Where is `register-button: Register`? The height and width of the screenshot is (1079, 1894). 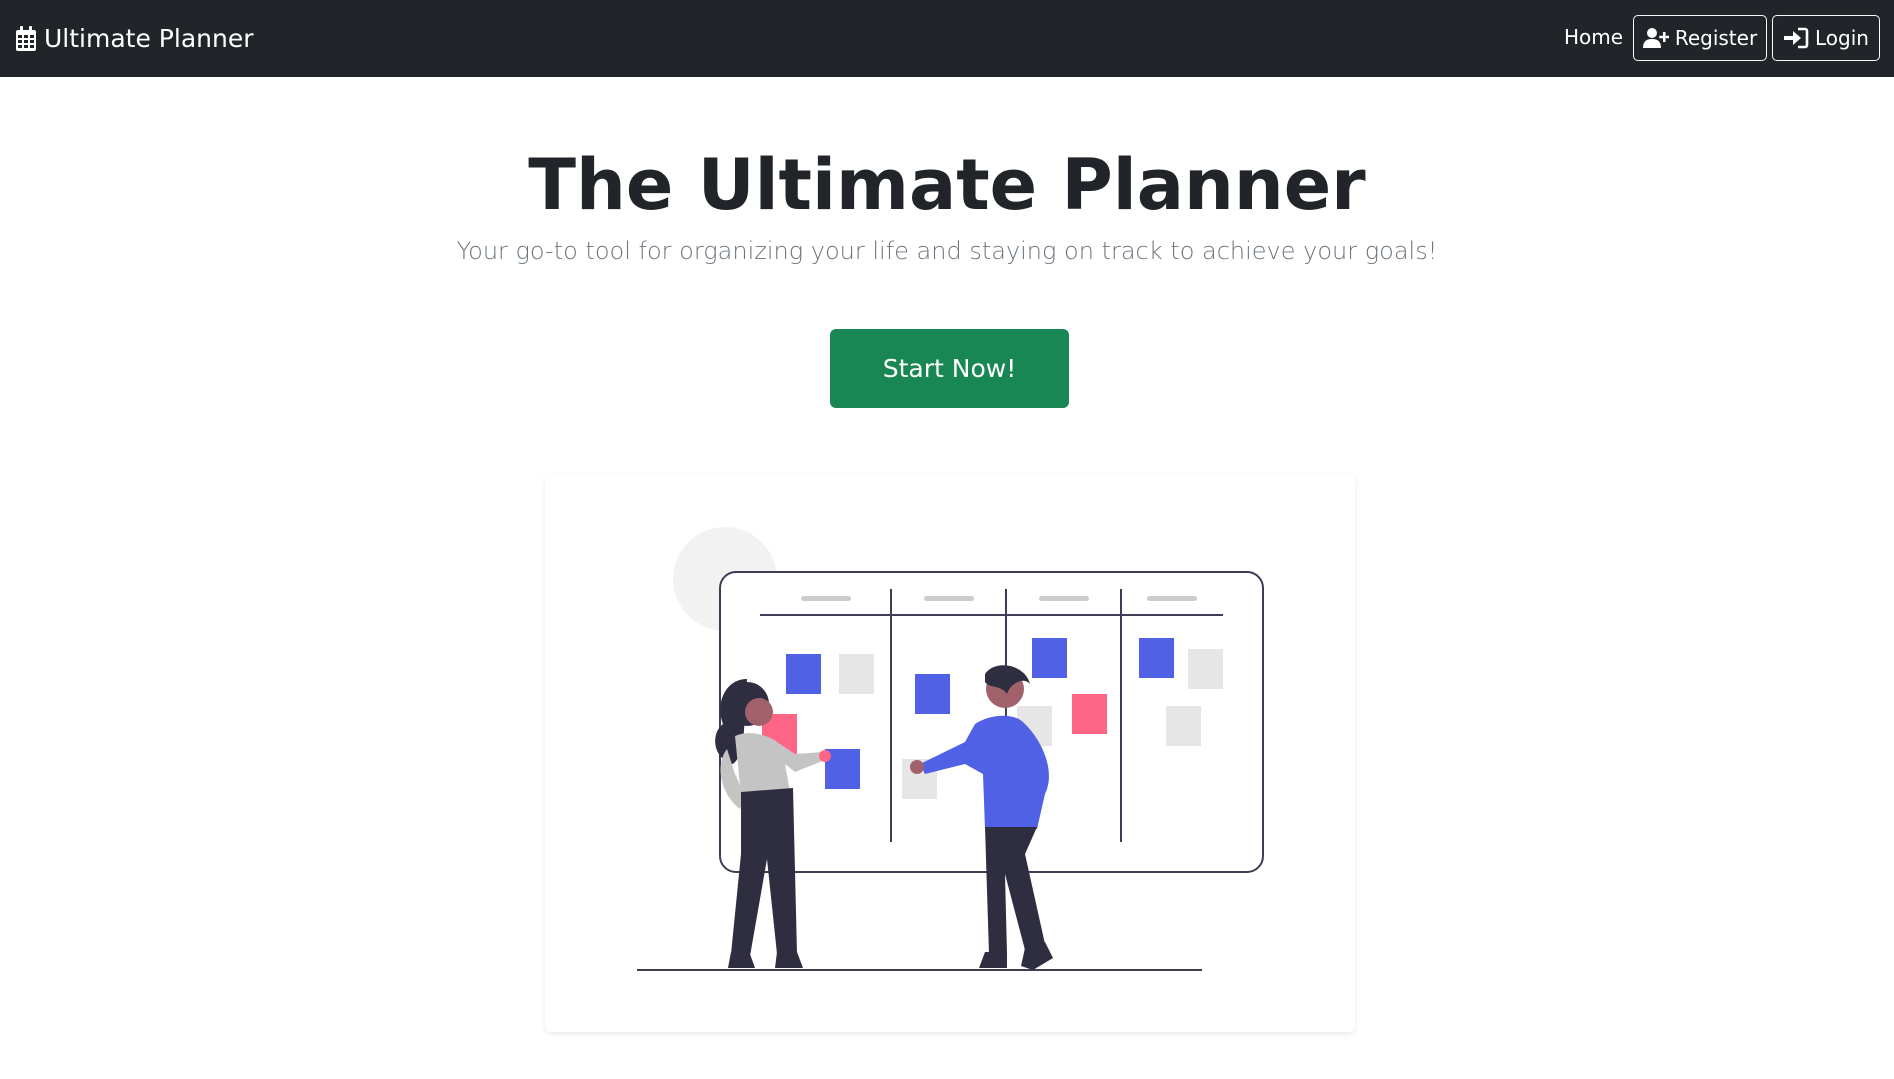 register-button: Register is located at coordinates (1700, 38).